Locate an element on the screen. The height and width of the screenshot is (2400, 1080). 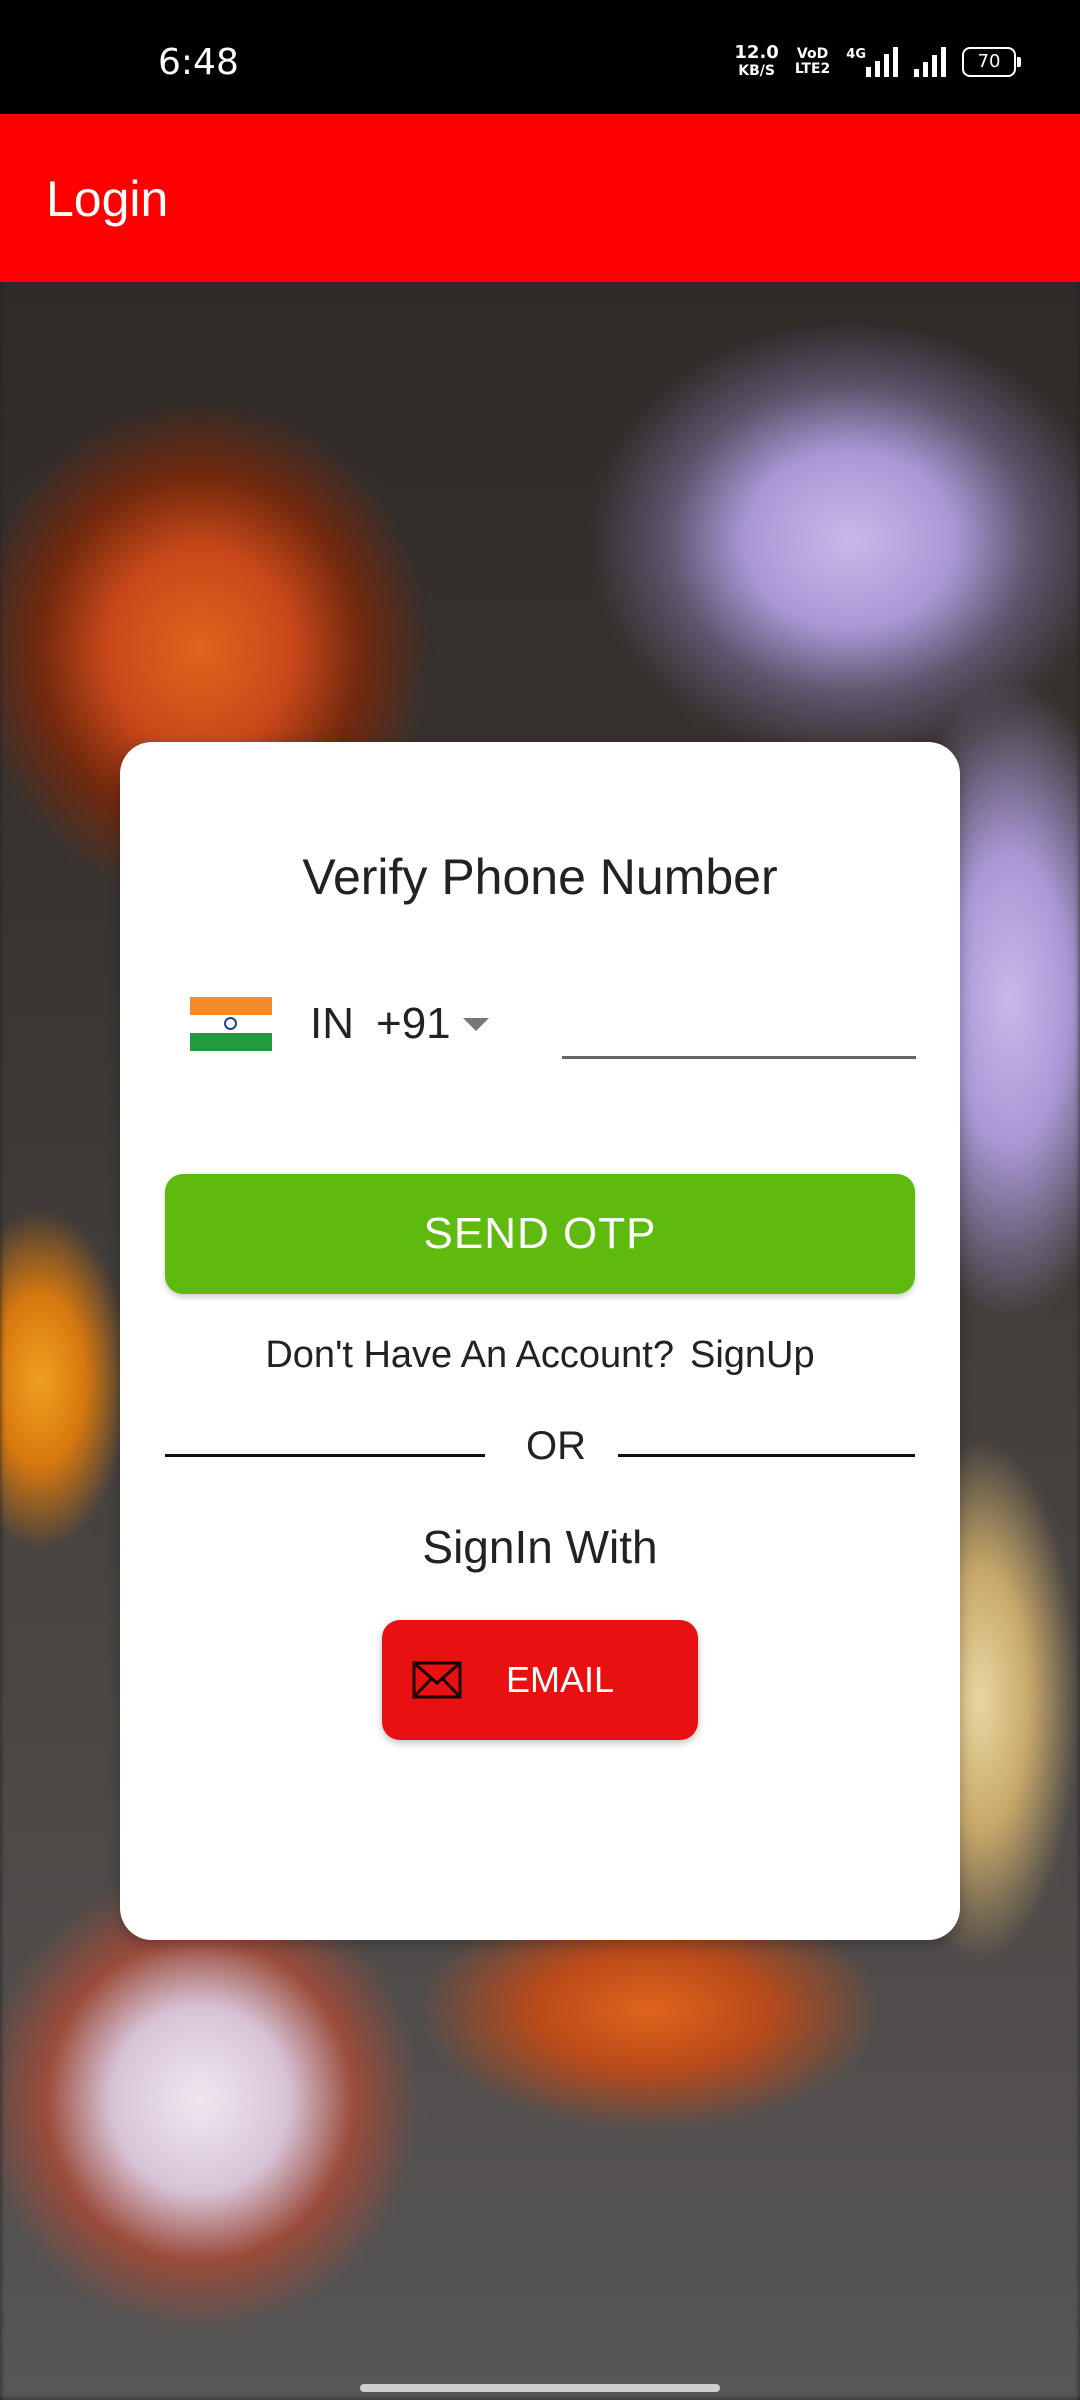
network-type-label: 4G is located at coordinates (856, 54).